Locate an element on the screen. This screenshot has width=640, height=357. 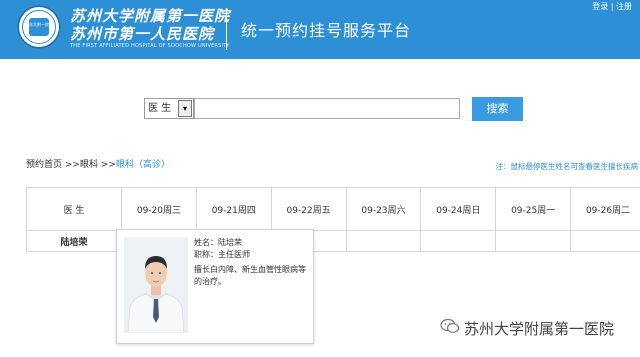
search-type-select: 医 生 ▾ is located at coordinates (169, 108).